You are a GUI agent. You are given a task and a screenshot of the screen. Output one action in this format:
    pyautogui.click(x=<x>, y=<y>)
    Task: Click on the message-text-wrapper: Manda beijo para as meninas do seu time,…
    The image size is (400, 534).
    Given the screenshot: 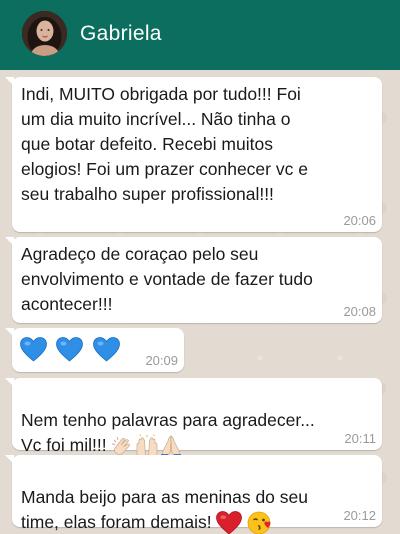 What is the action you would take?
    pyautogui.click(x=164, y=497)
    